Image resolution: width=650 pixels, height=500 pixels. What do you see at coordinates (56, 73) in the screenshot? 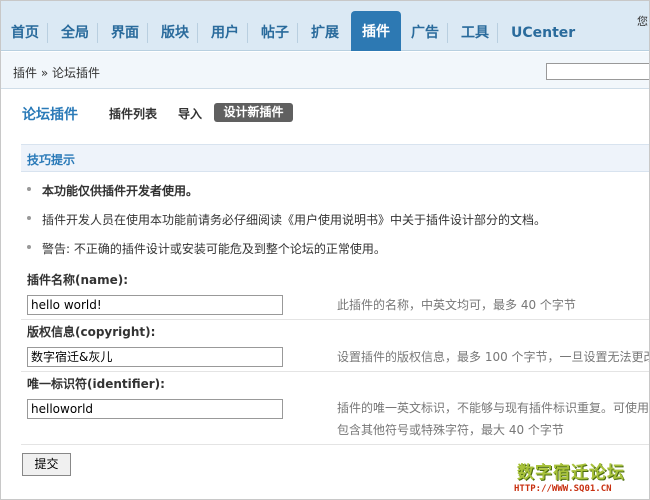
I see `breadcrumb: 插件 » 论坛插件` at bounding box center [56, 73].